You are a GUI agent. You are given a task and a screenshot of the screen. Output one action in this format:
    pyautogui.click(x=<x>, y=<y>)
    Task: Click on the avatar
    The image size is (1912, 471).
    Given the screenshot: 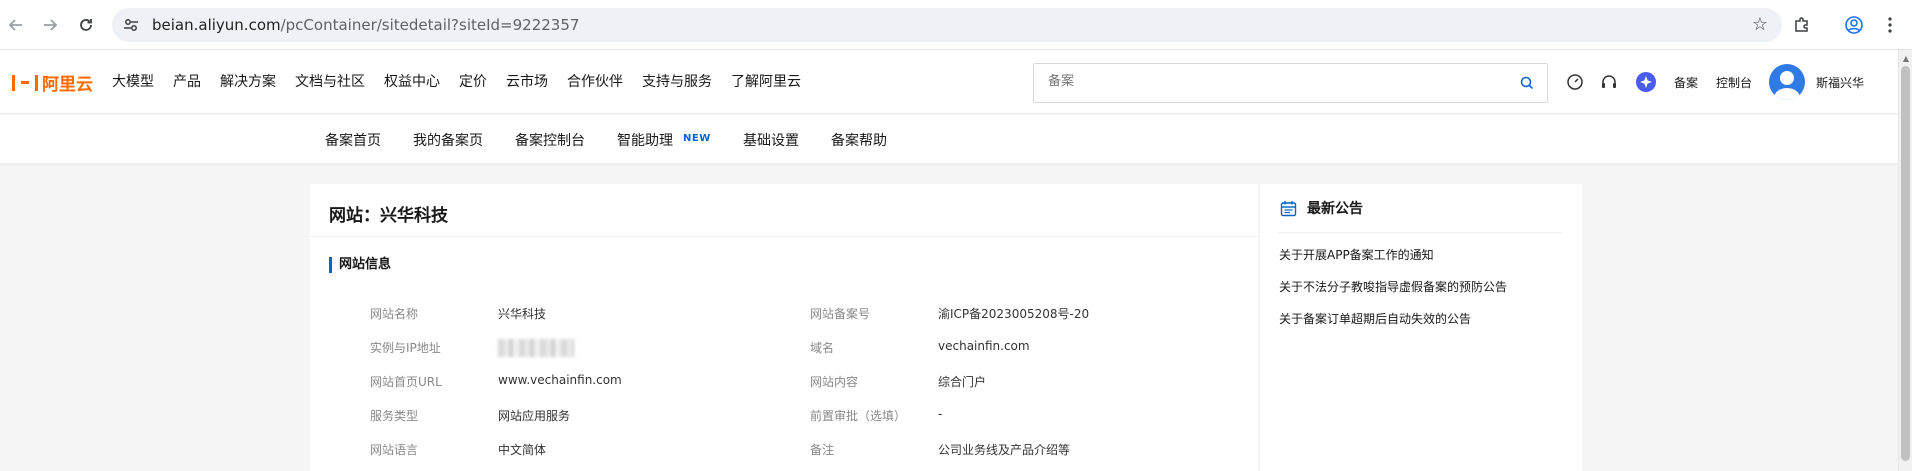 What is the action you would take?
    pyautogui.click(x=1787, y=82)
    